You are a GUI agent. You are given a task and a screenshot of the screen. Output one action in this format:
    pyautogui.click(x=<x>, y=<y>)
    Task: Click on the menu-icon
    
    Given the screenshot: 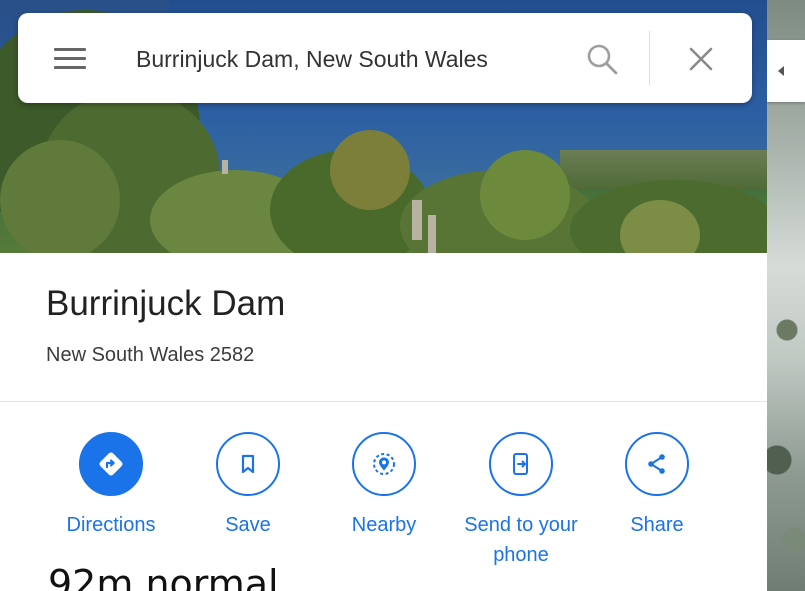 What is the action you would take?
    pyautogui.click(x=70, y=59)
    